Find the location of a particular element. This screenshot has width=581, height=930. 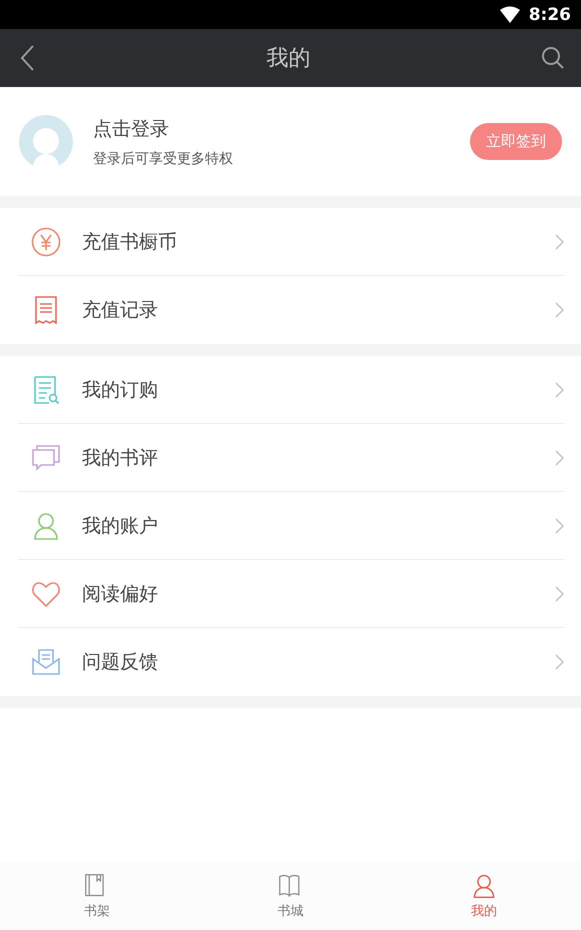

nav-tab: 书城 is located at coordinates (291, 896).